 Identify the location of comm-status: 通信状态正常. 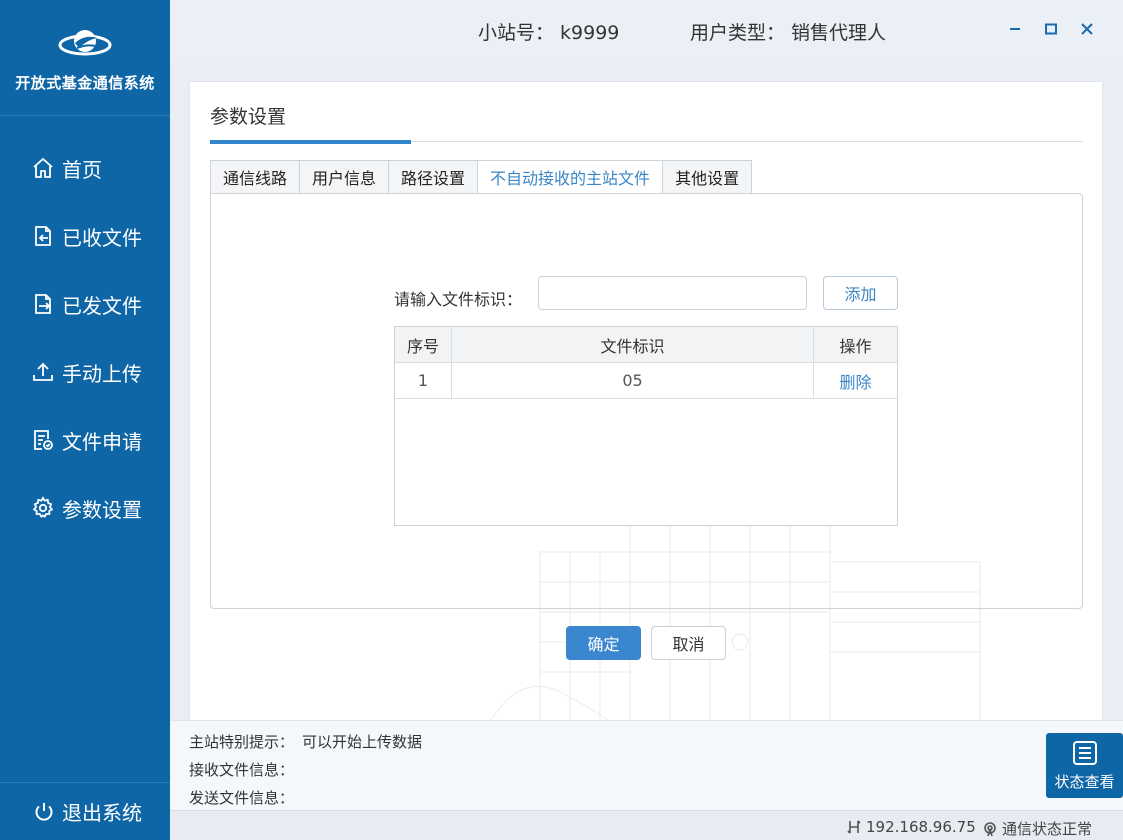
(1037, 828).